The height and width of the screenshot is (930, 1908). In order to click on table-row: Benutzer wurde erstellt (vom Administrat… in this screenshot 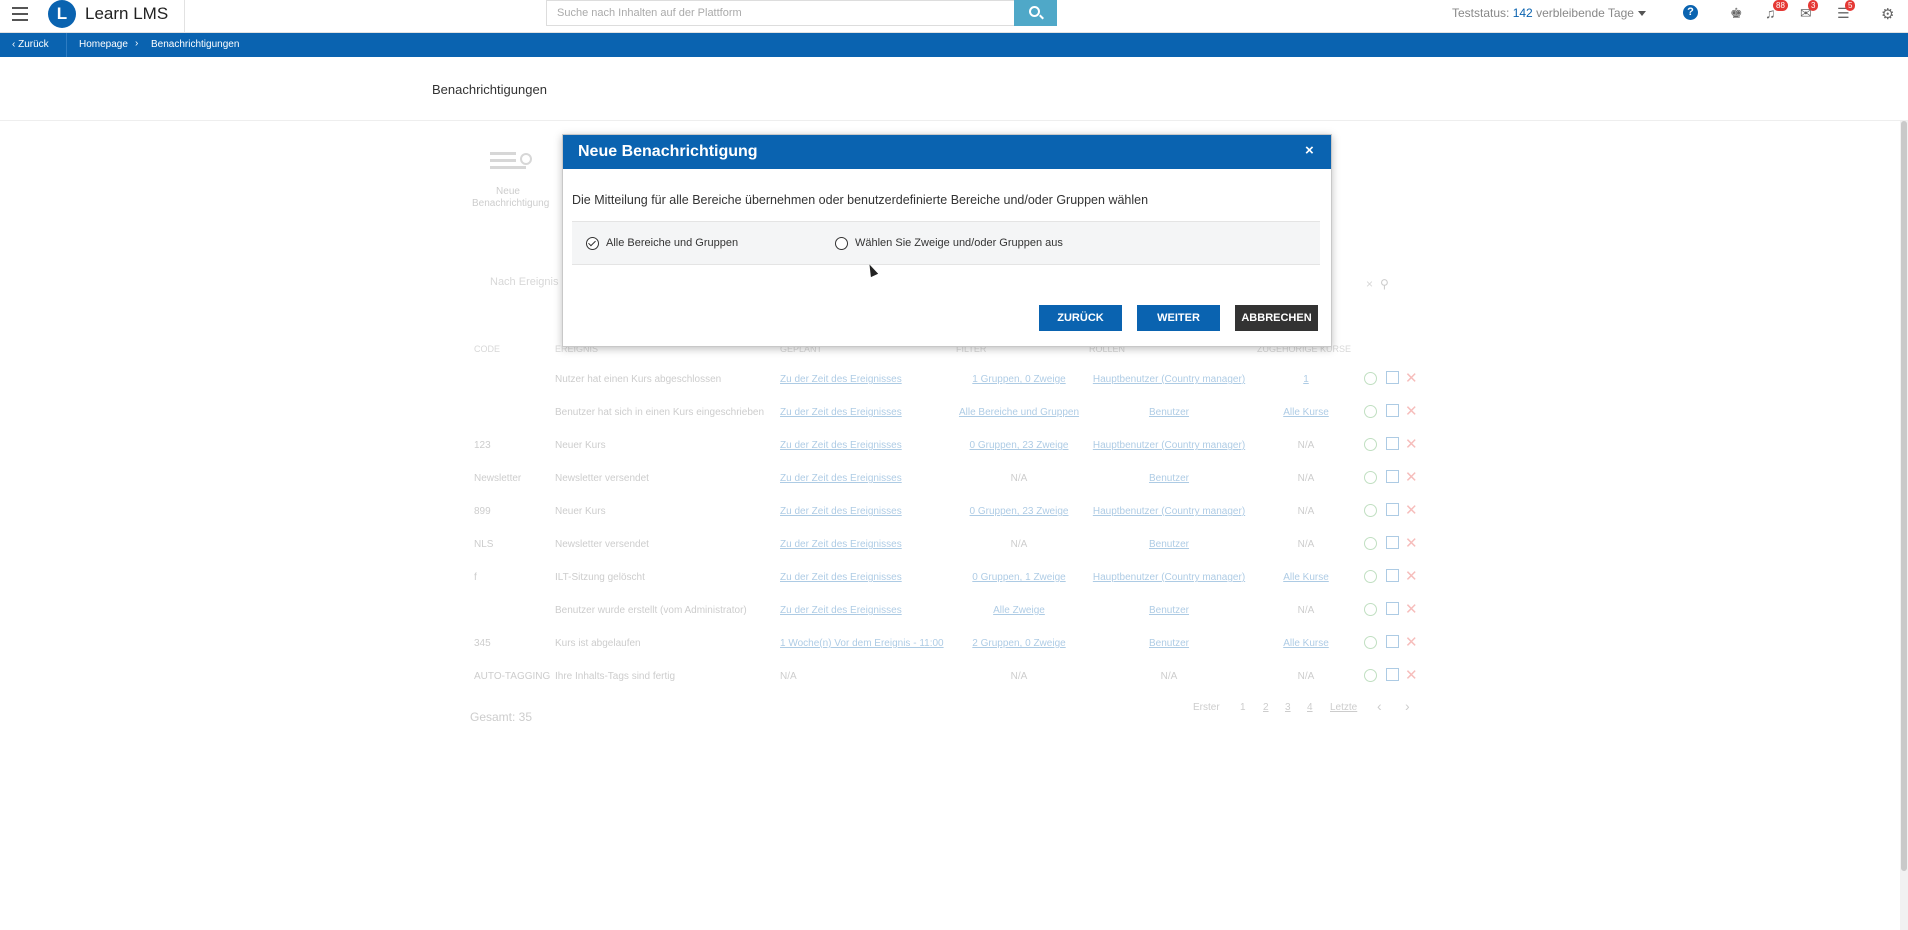, I will do `click(954, 619)`.